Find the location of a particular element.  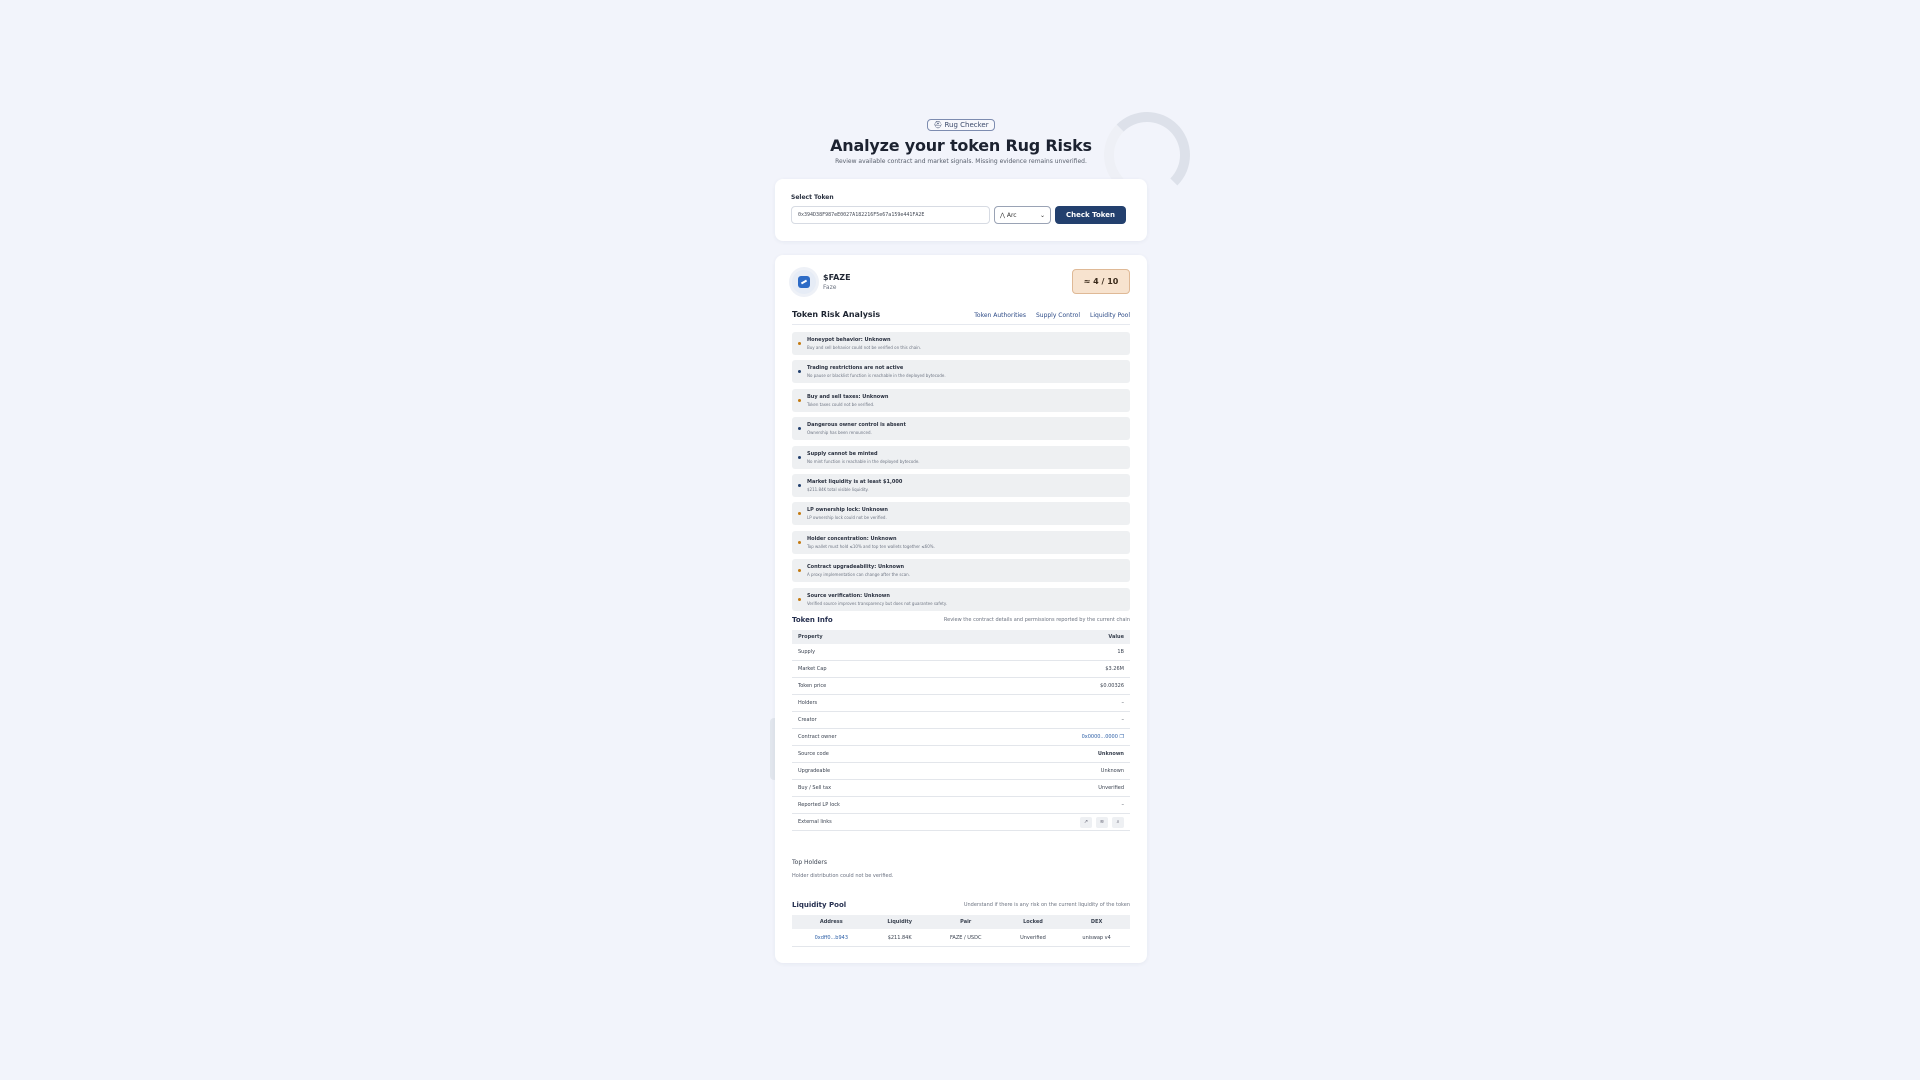

risk-score-badge: ≈ 4 / 10 is located at coordinates (1101, 281).